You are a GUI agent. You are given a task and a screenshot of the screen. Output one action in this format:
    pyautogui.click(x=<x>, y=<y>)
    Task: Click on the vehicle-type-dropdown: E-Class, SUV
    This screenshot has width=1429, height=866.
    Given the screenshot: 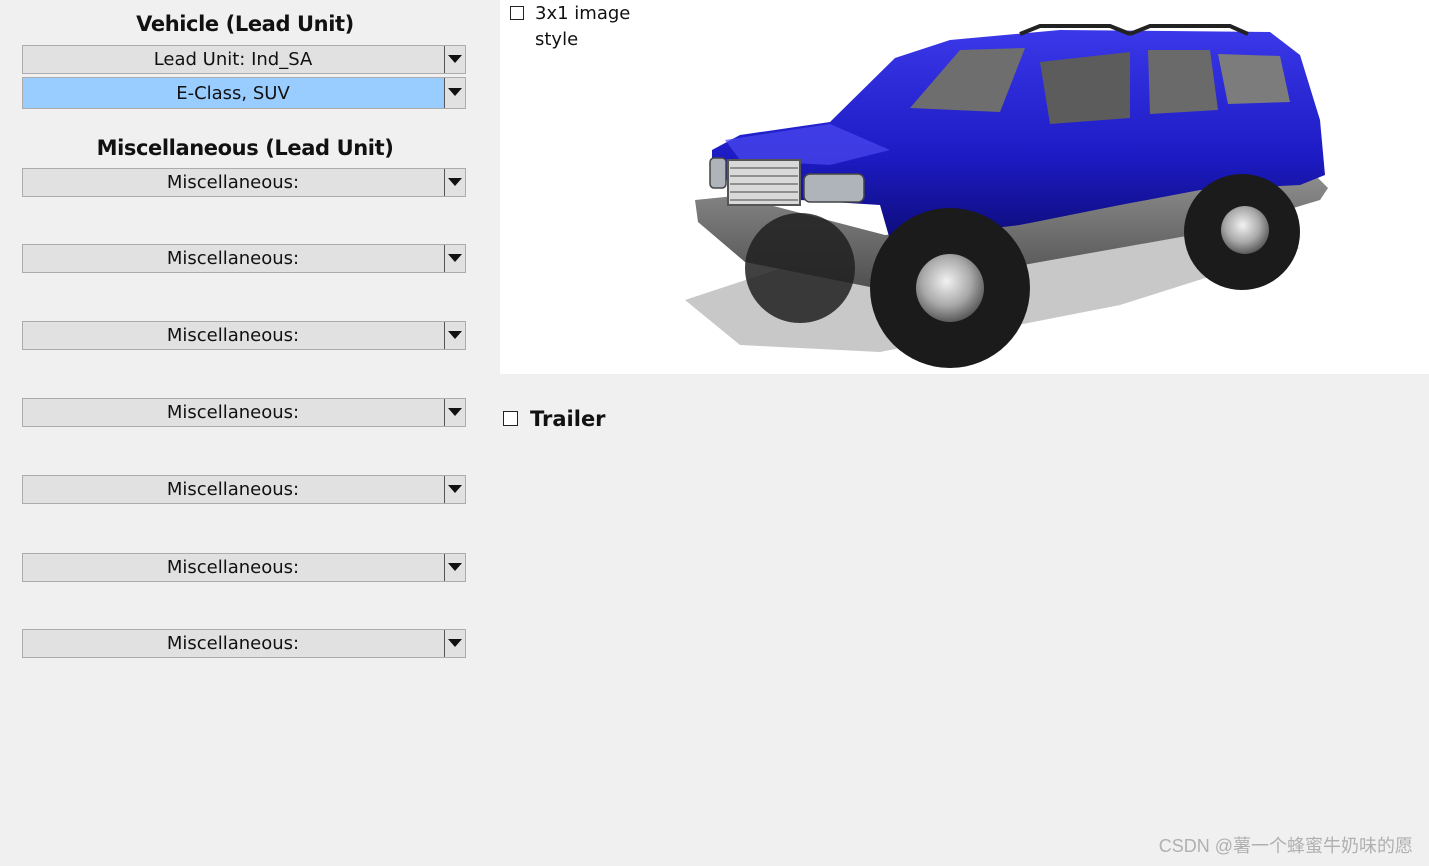 What is the action you would take?
    pyautogui.click(x=244, y=93)
    